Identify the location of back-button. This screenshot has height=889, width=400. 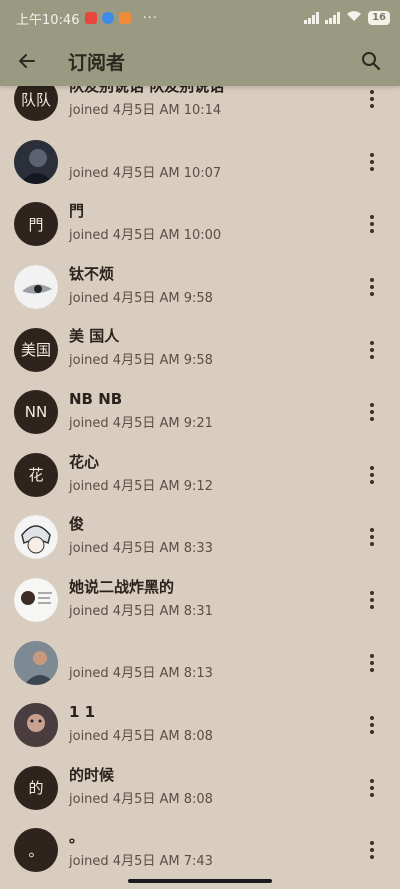
(27, 61).